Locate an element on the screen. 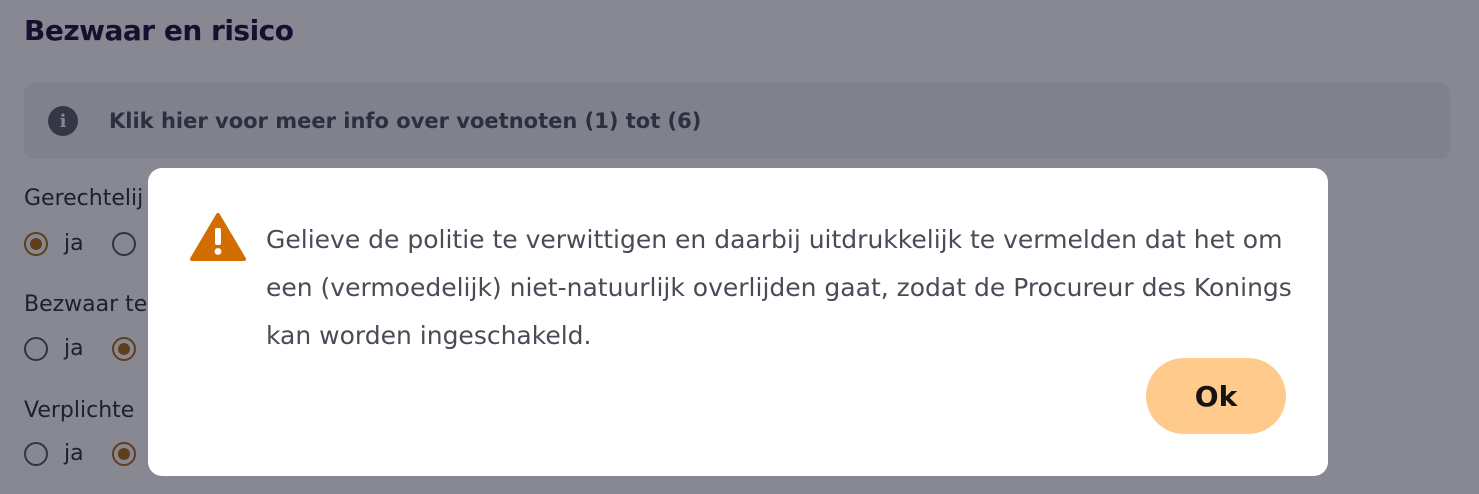  ok-button: Ok is located at coordinates (1216, 396).